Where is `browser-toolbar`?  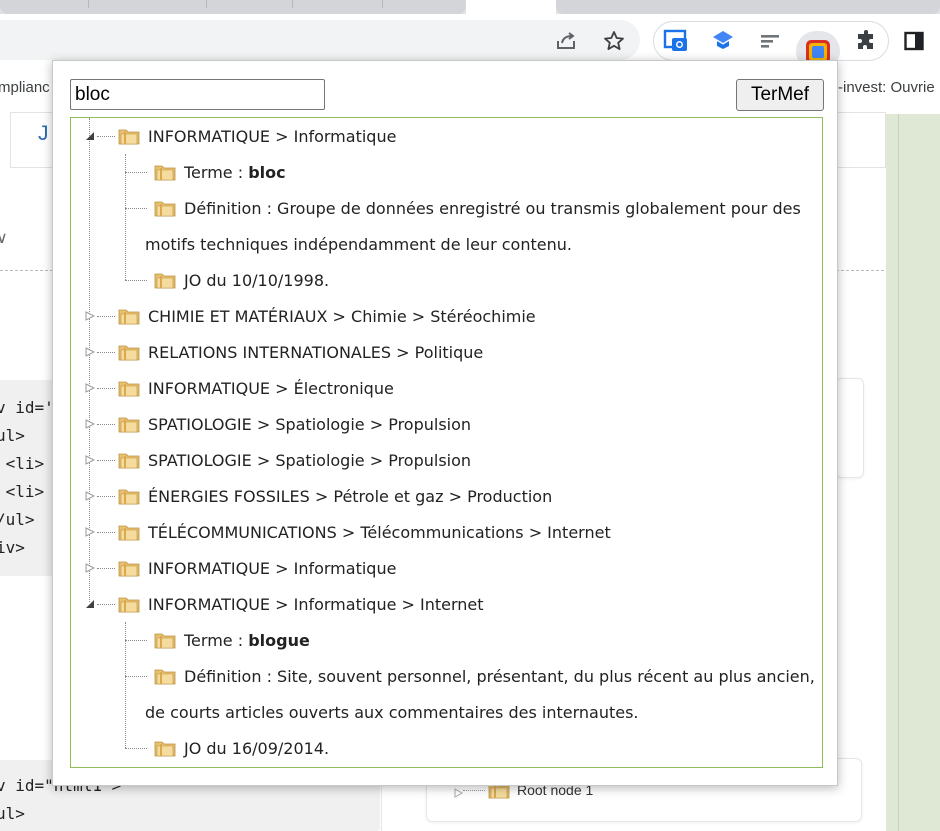
browser-toolbar is located at coordinates (470, 42).